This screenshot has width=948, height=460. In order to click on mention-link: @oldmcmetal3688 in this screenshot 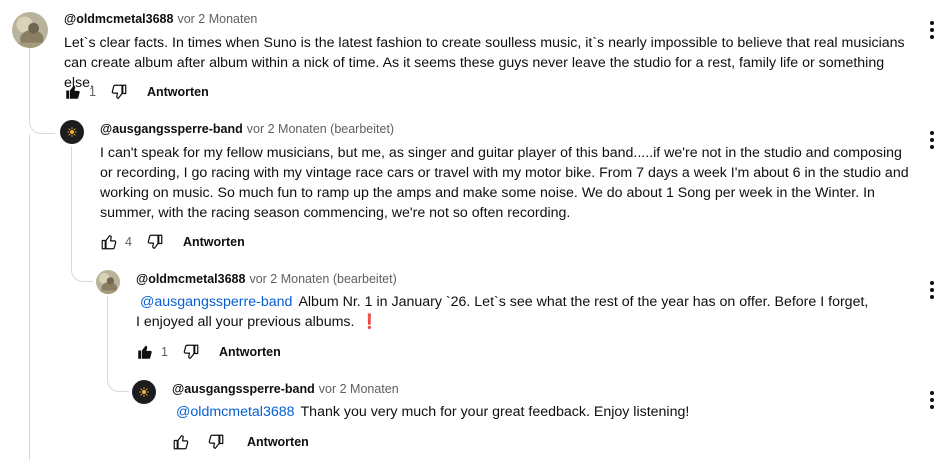, I will do `click(235, 412)`.